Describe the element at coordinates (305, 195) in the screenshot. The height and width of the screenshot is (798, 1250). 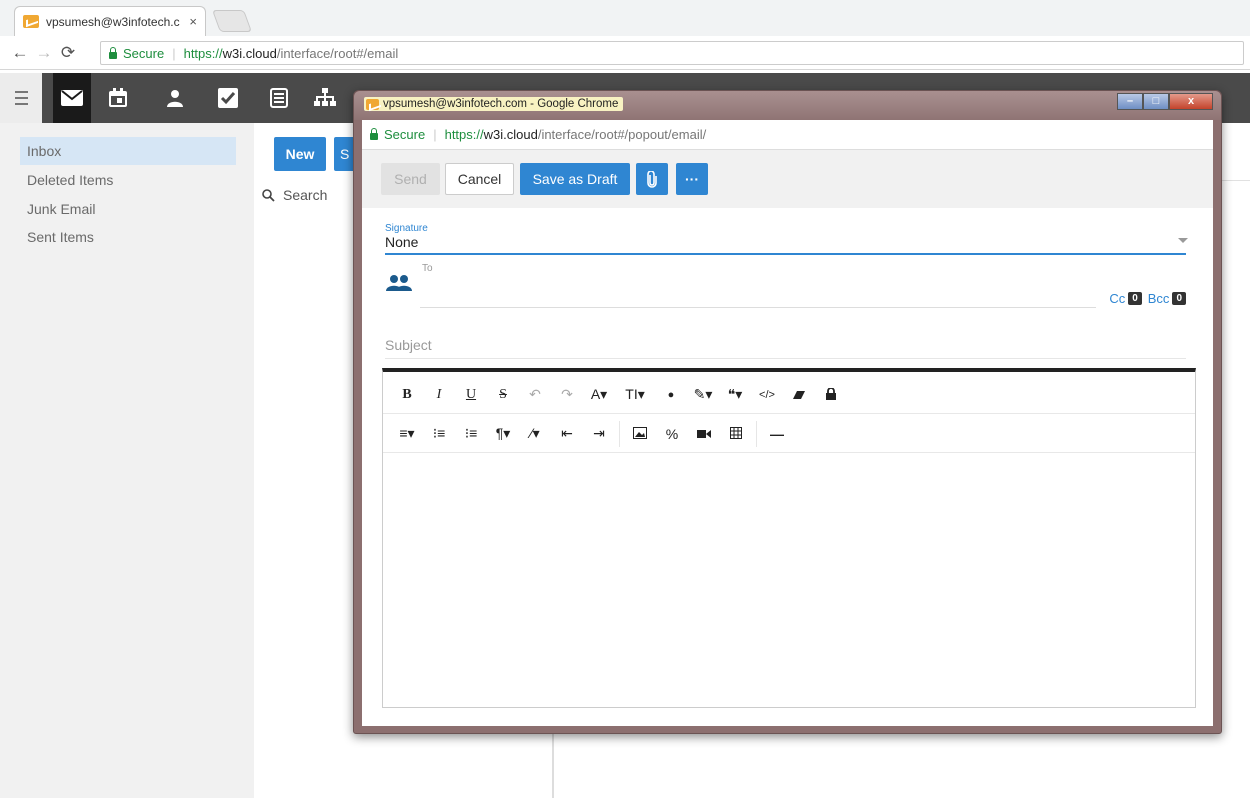
I see `search-placeholder: Search` at that location.